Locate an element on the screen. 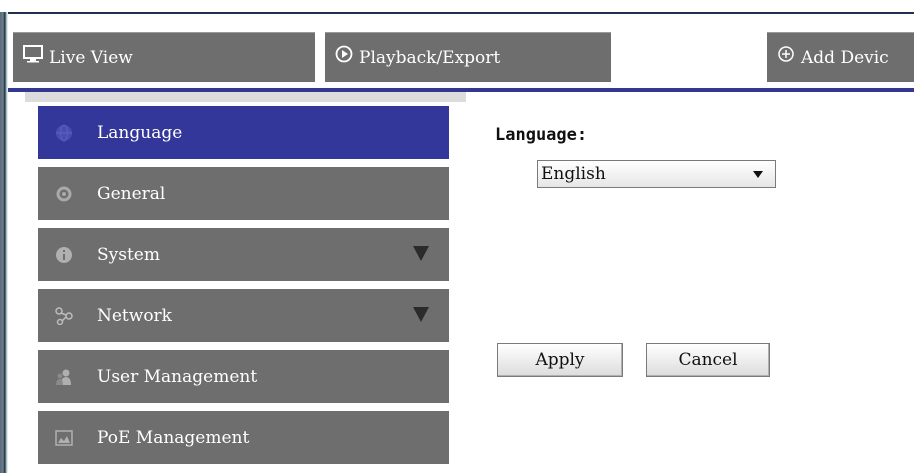 Image resolution: width=914 pixels, height=473 pixels. play-circle-icon is located at coordinates (344, 58).